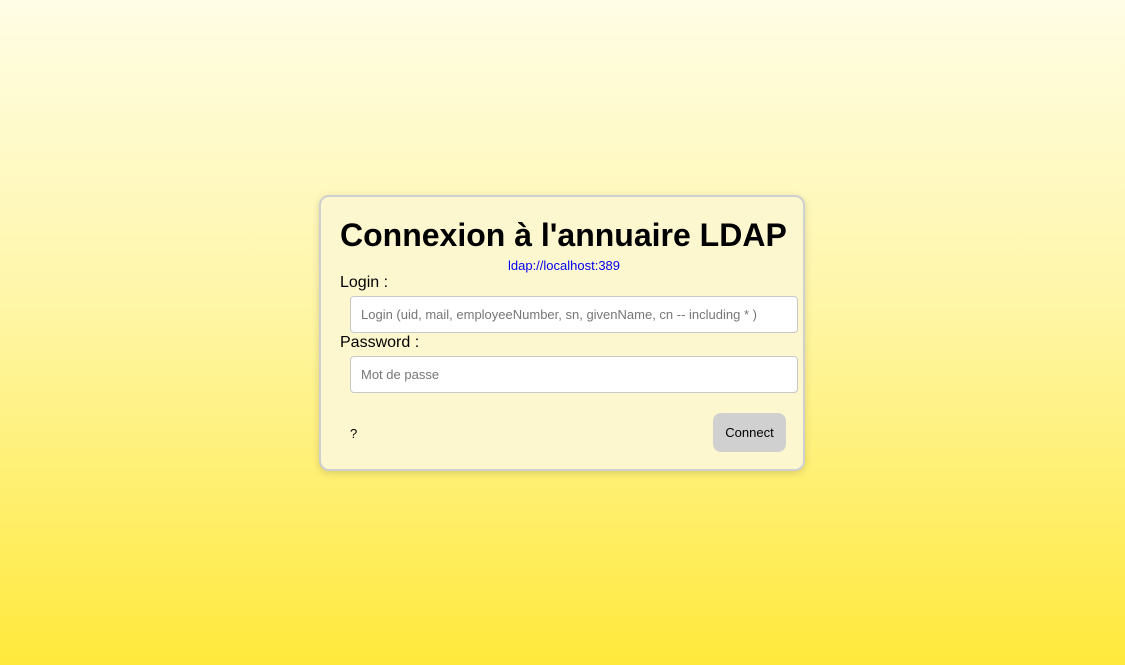 The image size is (1125, 665). Describe the element at coordinates (564, 266) in the screenshot. I see `server-url-link: ldap://localhost:389` at that location.